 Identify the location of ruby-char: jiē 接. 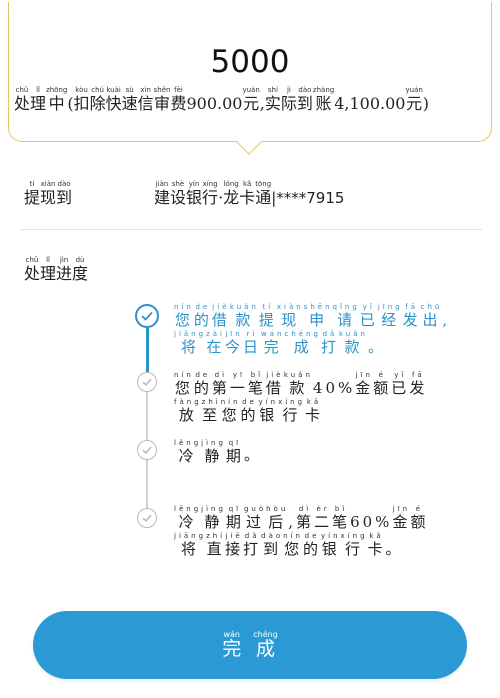
(234, 545).